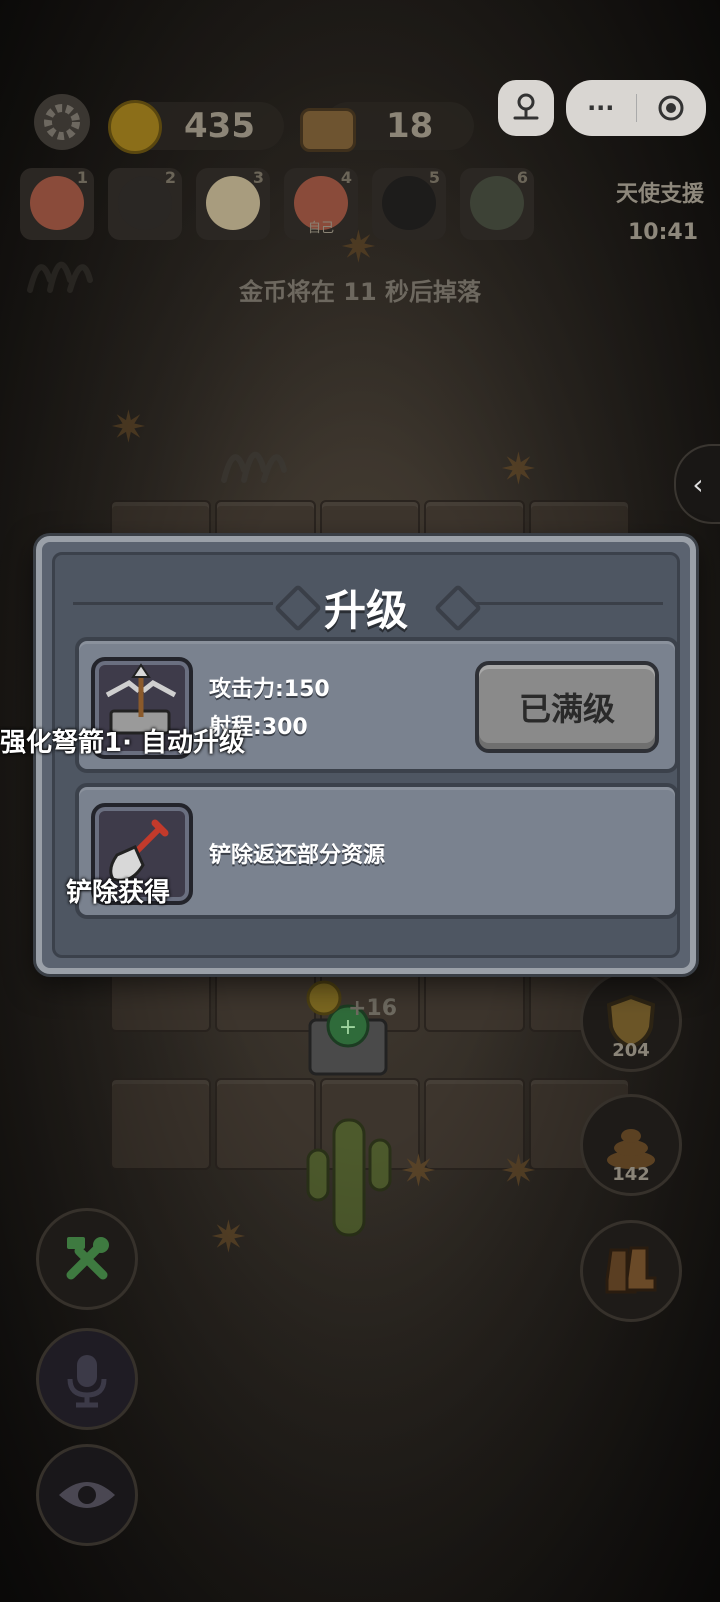  What do you see at coordinates (522, 177) in the screenshot?
I see `player-rank: 6` at bounding box center [522, 177].